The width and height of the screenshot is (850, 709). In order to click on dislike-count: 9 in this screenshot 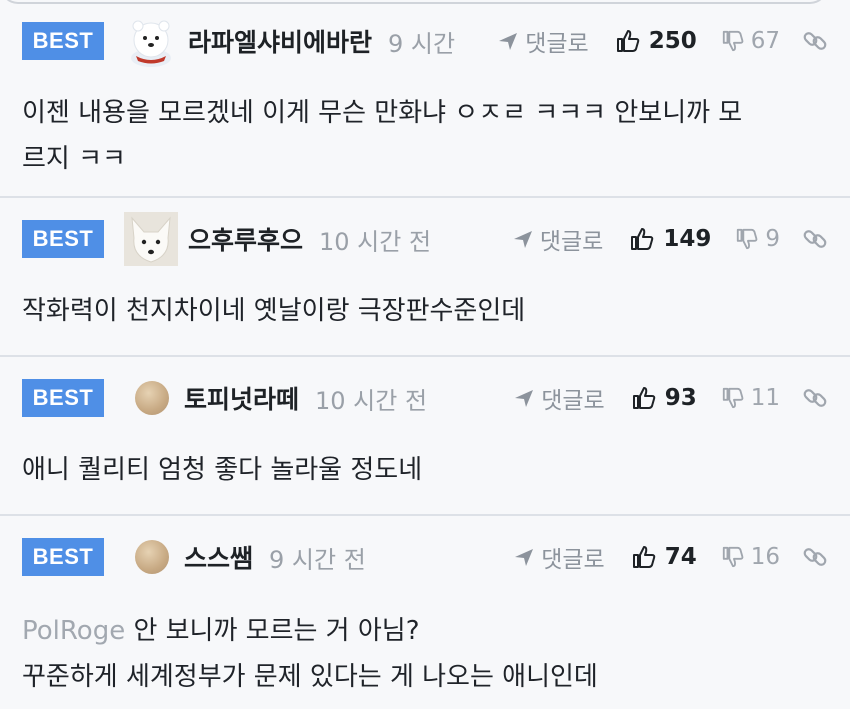, I will do `click(772, 239)`.